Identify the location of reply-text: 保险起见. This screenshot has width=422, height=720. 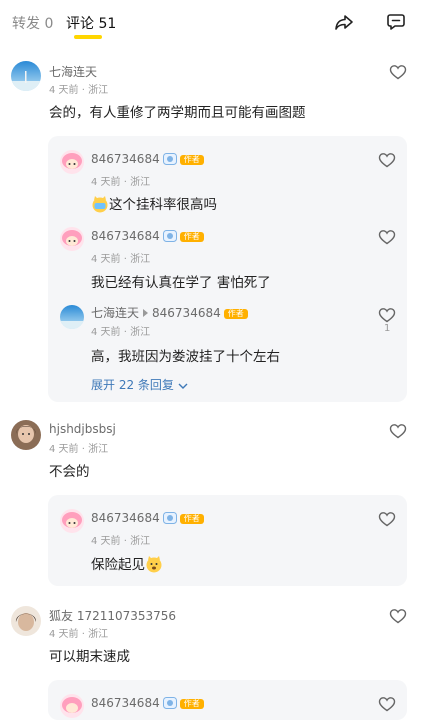
(118, 565).